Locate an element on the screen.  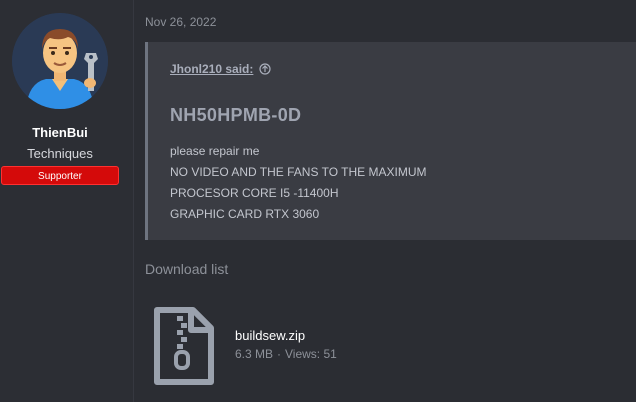
user-avatar is located at coordinates (60, 61).